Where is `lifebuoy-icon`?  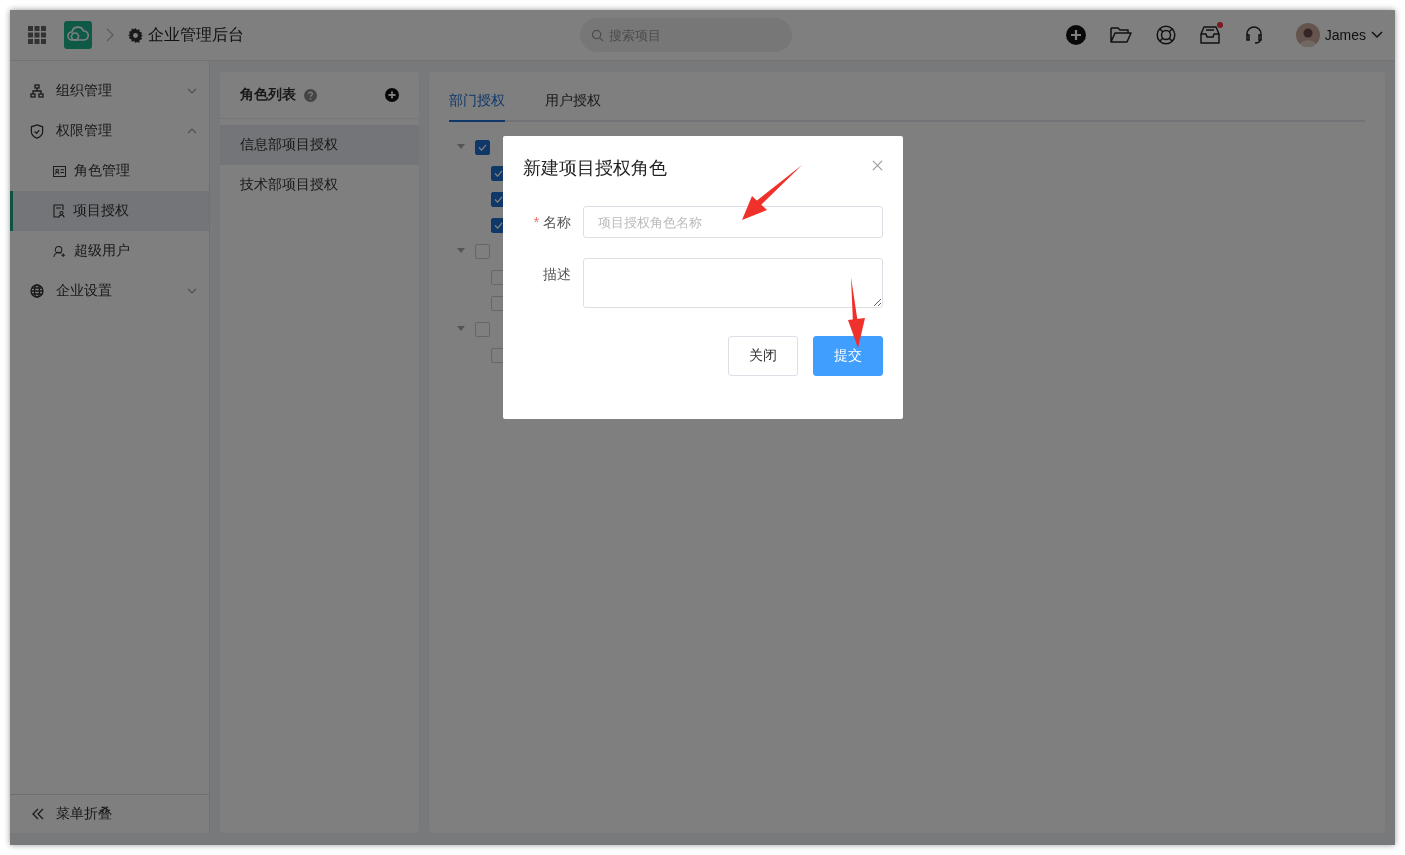
lifebuoy-icon is located at coordinates (1165, 35).